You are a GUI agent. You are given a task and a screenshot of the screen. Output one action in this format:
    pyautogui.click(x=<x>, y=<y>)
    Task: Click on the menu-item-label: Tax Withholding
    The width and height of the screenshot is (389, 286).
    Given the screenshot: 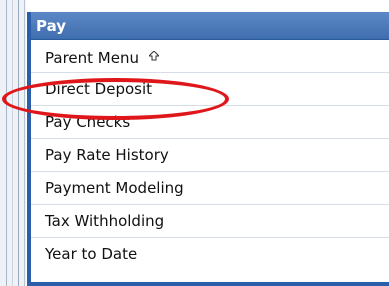 What is the action you would take?
    pyautogui.click(x=105, y=221)
    